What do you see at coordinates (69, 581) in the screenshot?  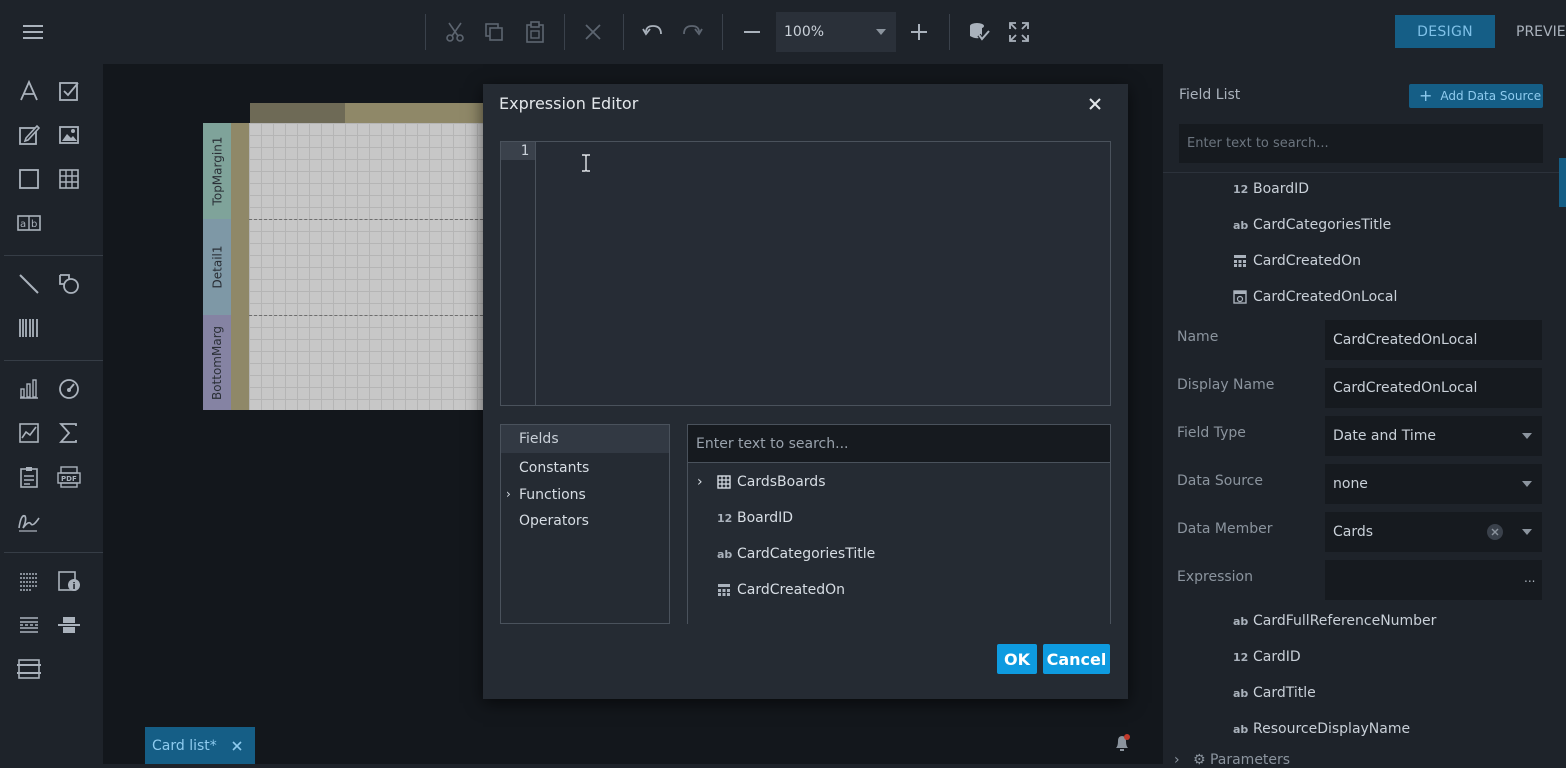 I see `subreport-tool-icon: i` at bounding box center [69, 581].